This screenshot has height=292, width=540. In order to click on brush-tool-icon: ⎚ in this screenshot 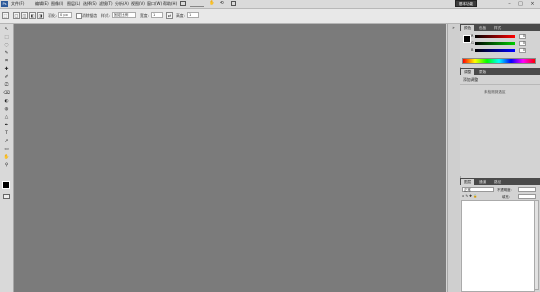, I will do `click(6, 85)`.